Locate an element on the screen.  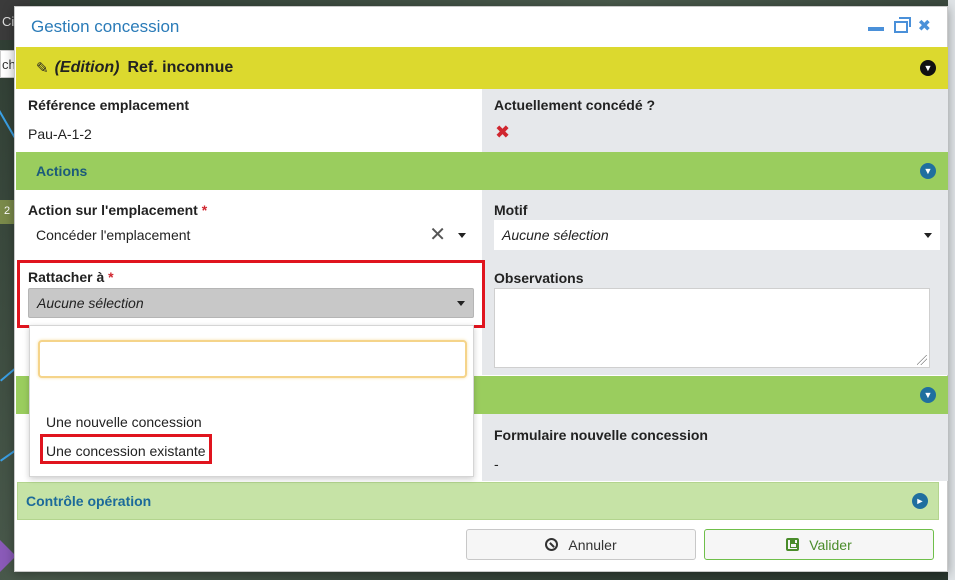
valider-label: Valider is located at coordinates (830, 544).